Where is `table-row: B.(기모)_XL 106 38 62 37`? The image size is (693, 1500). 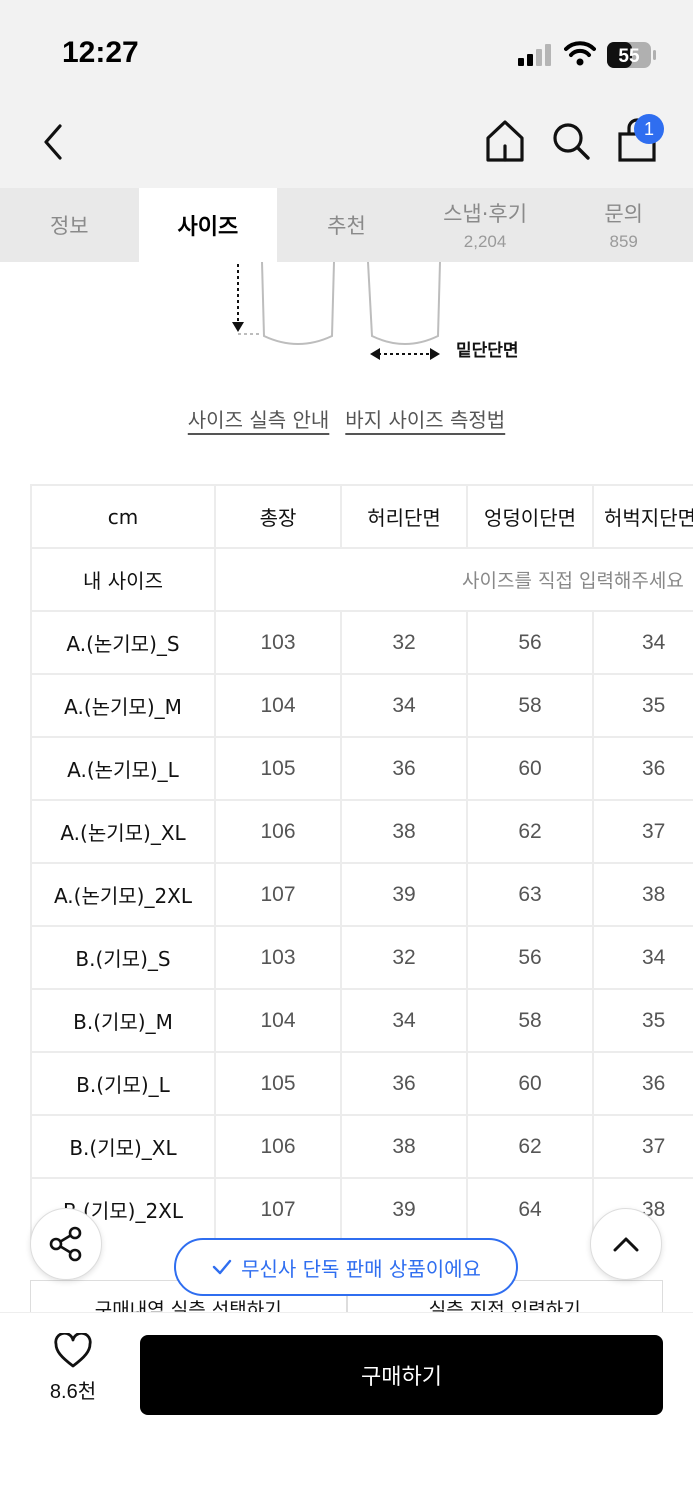
table-row: B.(기모)_XL 106 38 62 37 is located at coordinates (361, 1146).